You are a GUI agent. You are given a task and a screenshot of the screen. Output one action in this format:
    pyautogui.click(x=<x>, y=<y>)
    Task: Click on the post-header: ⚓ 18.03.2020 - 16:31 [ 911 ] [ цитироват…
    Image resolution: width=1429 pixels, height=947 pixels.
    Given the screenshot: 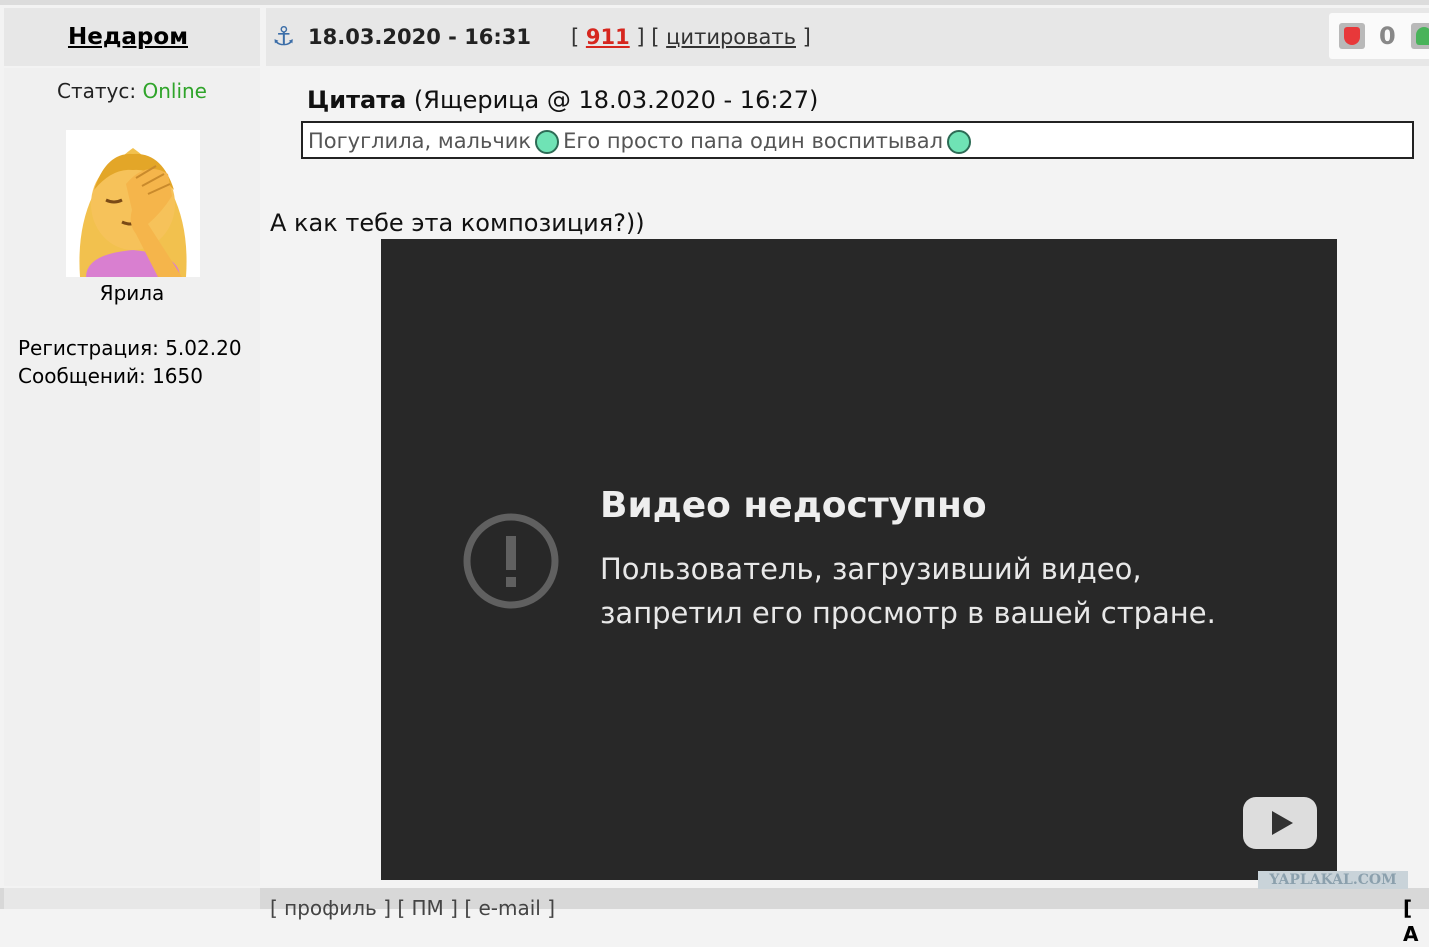 What is the action you would take?
    pyautogui.click(x=847, y=37)
    